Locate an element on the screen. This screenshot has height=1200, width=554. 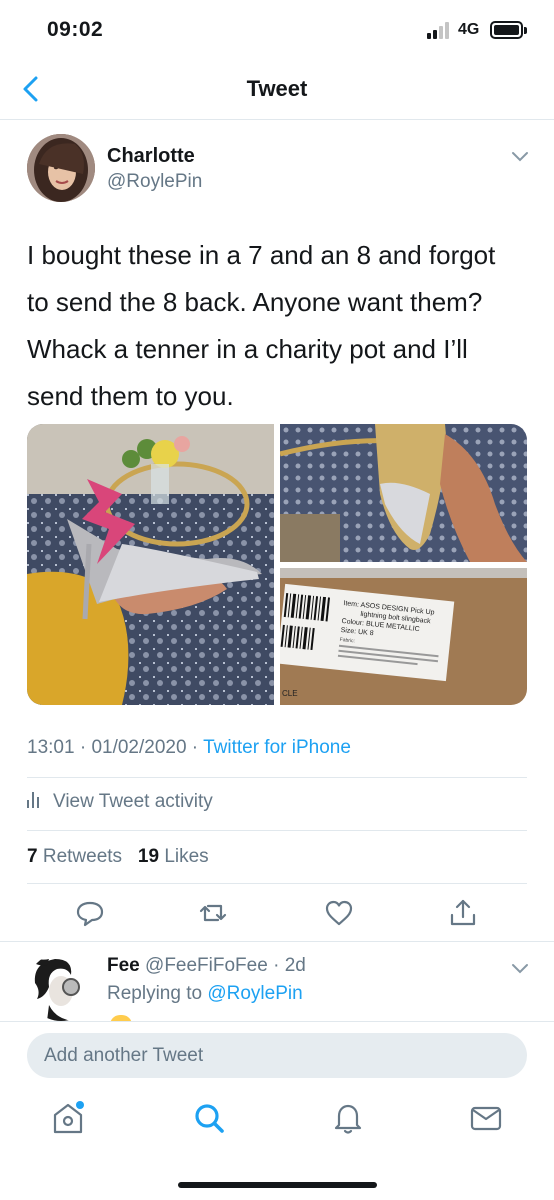
search-icon is located at coordinates (209, 1118).